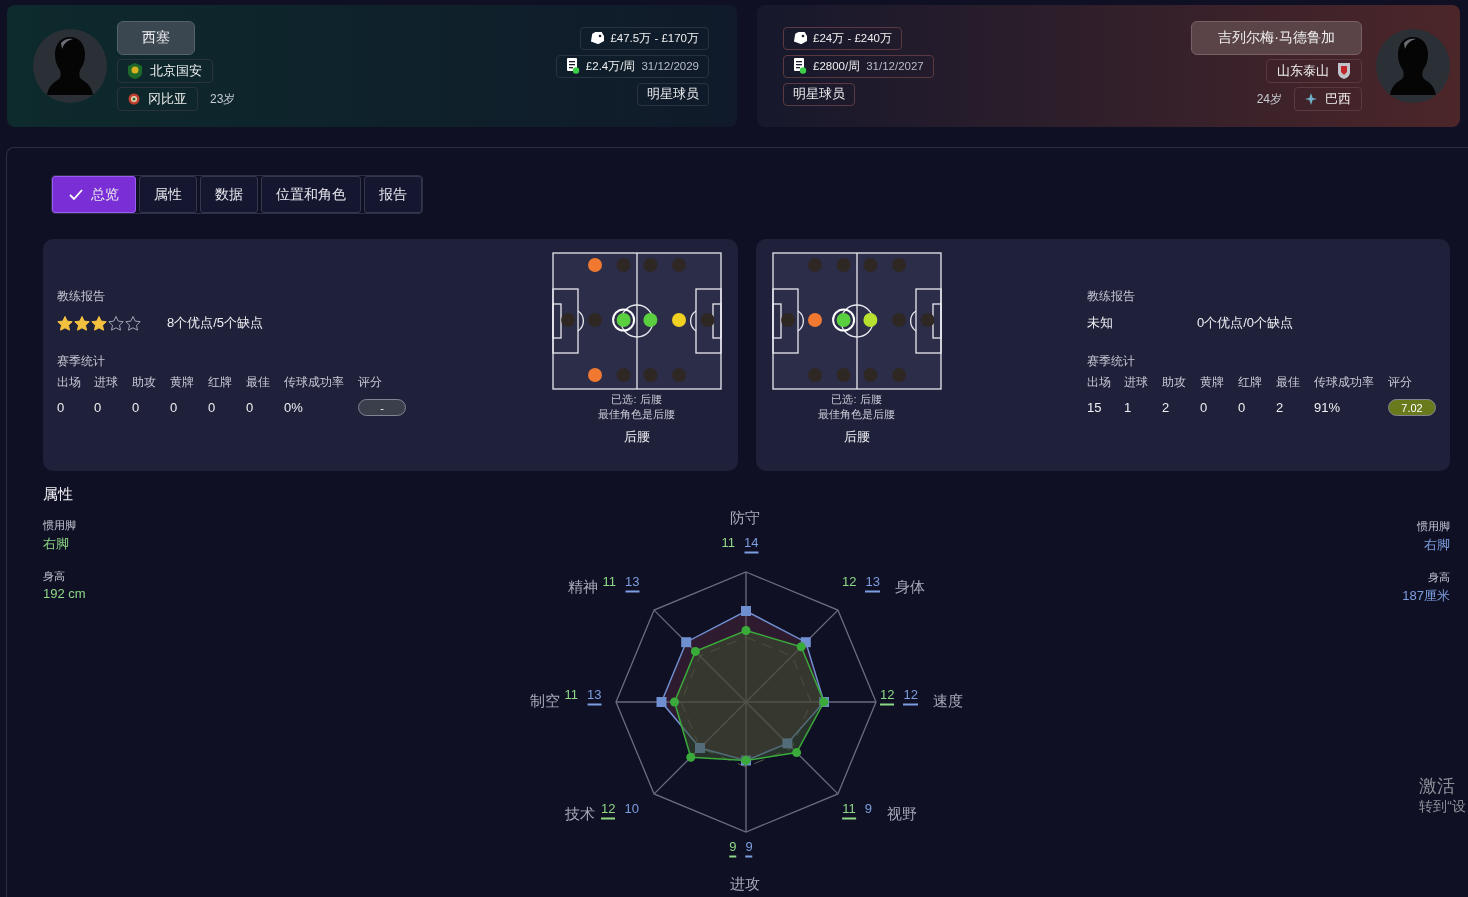 The image size is (1468, 897). Describe the element at coordinates (168, 194) in the screenshot. I see `tab: 属性` at that location.